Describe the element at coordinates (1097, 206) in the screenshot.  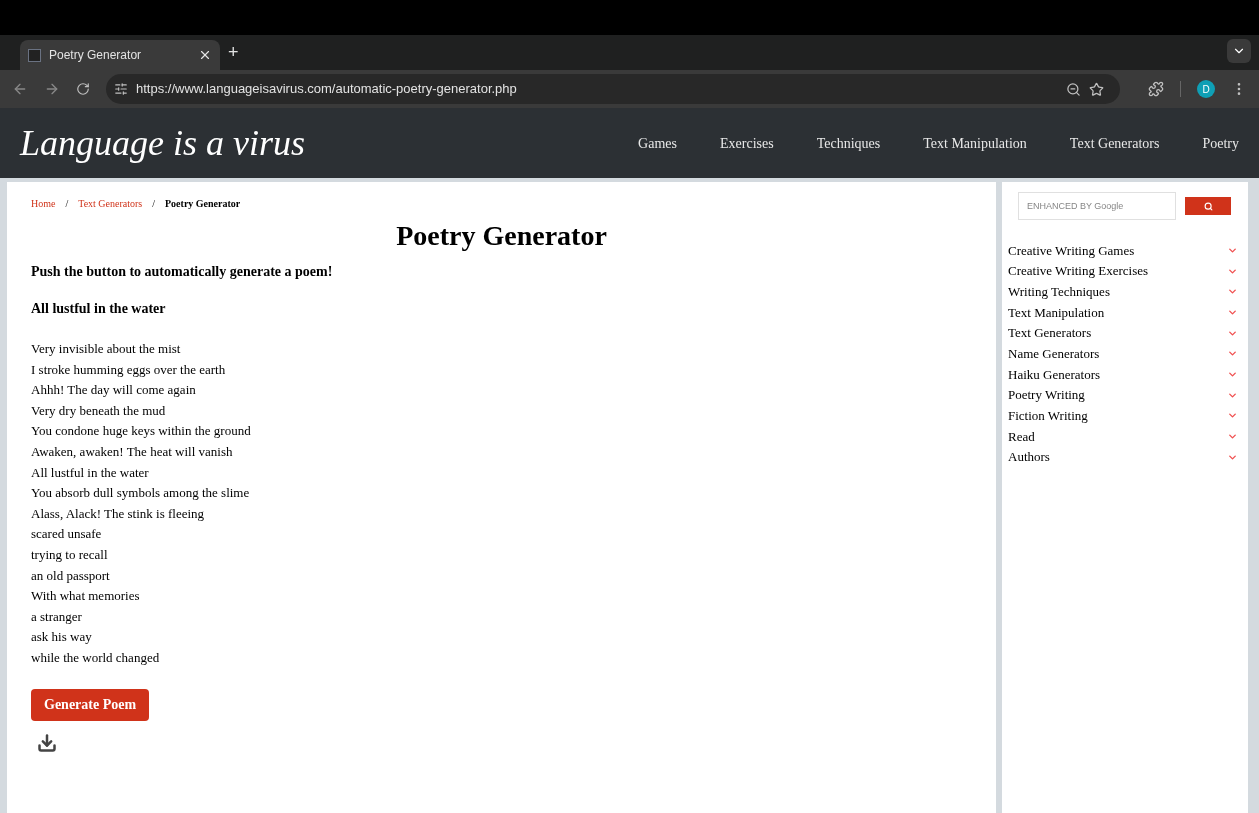
I see `search-field: ENHANCED BY Google` at that location.